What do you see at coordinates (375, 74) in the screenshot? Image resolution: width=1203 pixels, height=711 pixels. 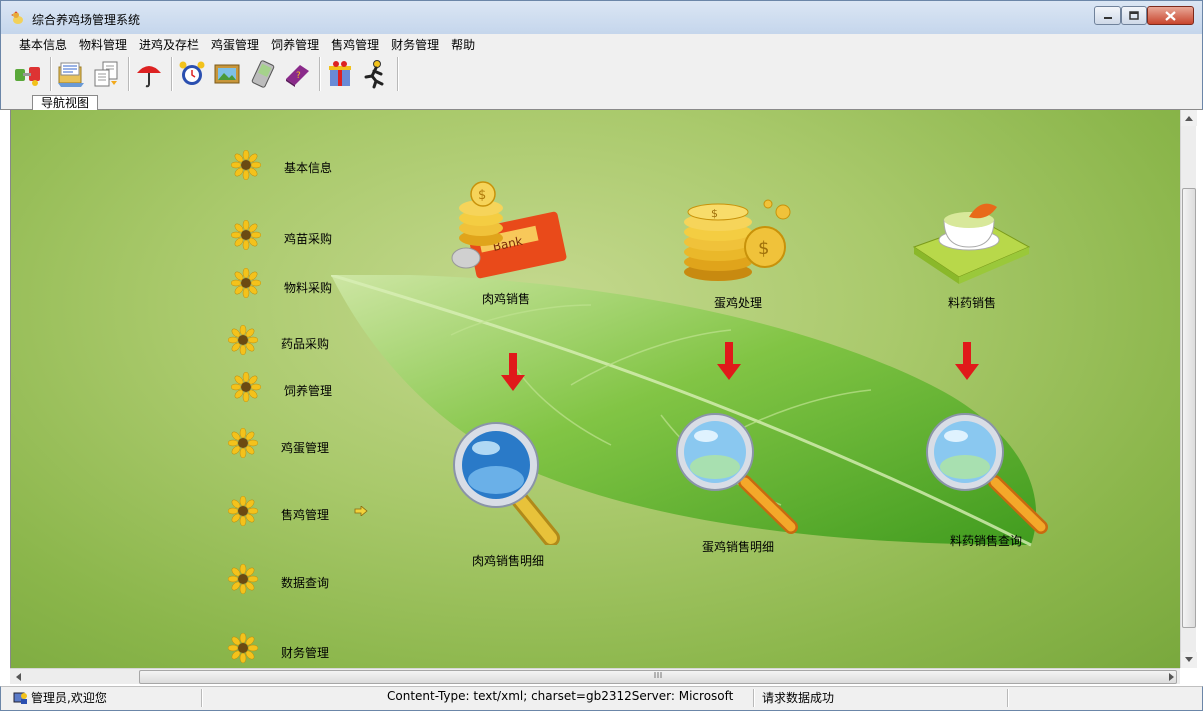 I see `toolbar-exit-button` at bounding box center [375, 74].